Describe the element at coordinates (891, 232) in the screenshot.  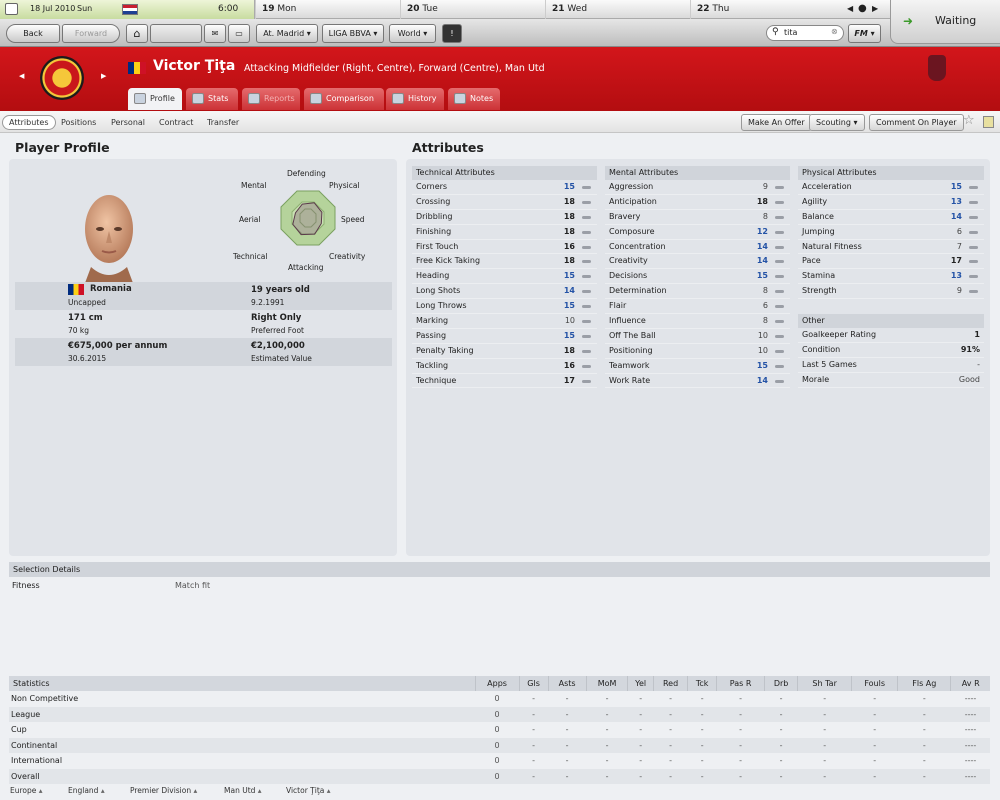
I see `attribute-row: Jumping 6` at that location.